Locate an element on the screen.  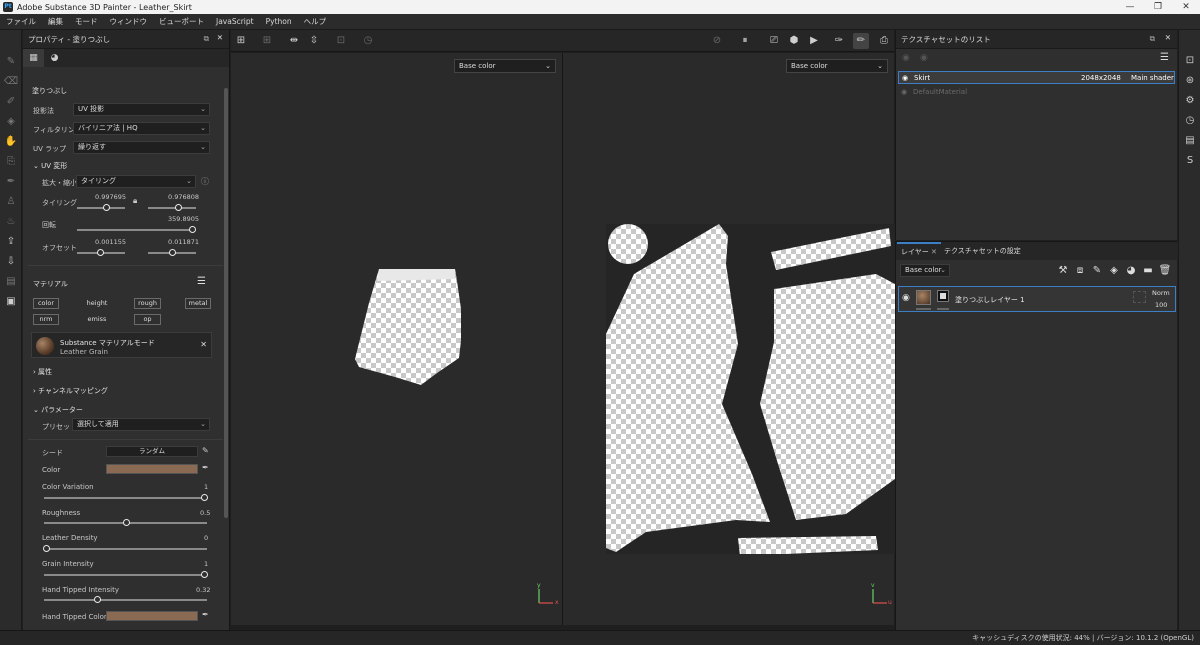
substance-icon: S is located at coordinates (1189, 161).